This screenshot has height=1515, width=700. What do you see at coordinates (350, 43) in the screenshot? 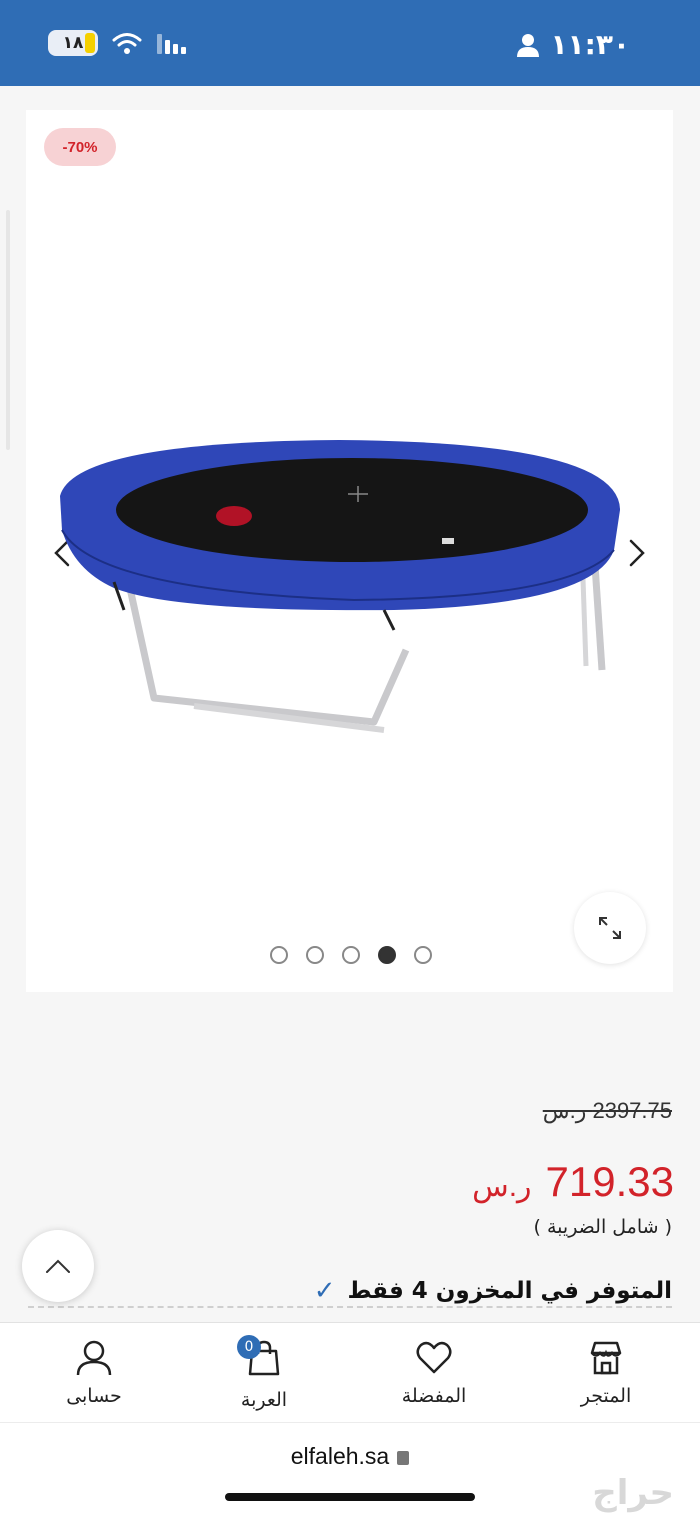
I see `status-bar: ١٨ ١١:٣٠` at bounding box center [350, 43].